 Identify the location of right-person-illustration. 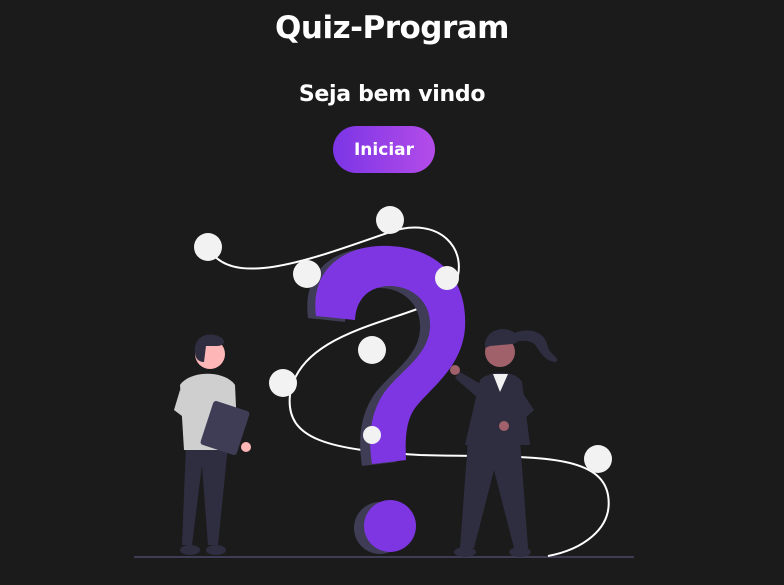
(504, 443).